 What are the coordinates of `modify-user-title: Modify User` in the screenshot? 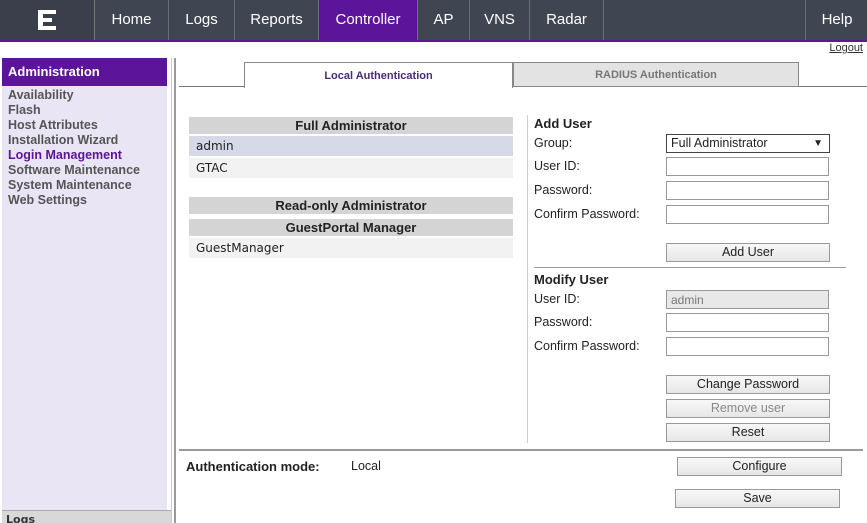 It's located at (571, 279).